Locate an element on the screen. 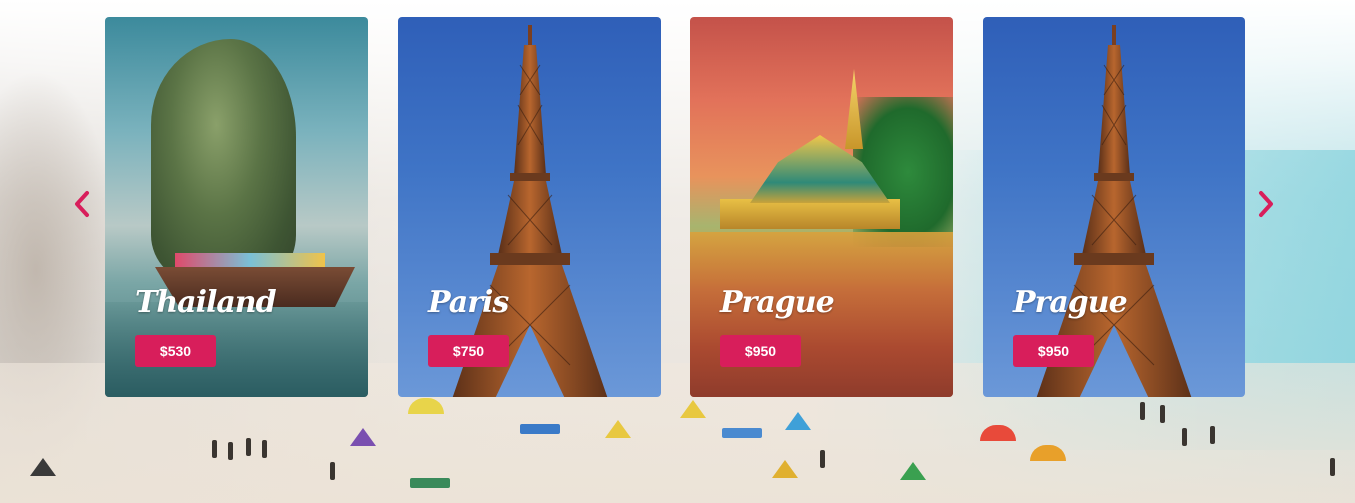 The height and width of the screenshot is (503, 1355). carousel-prev-button is located at coordinates (82, 204).